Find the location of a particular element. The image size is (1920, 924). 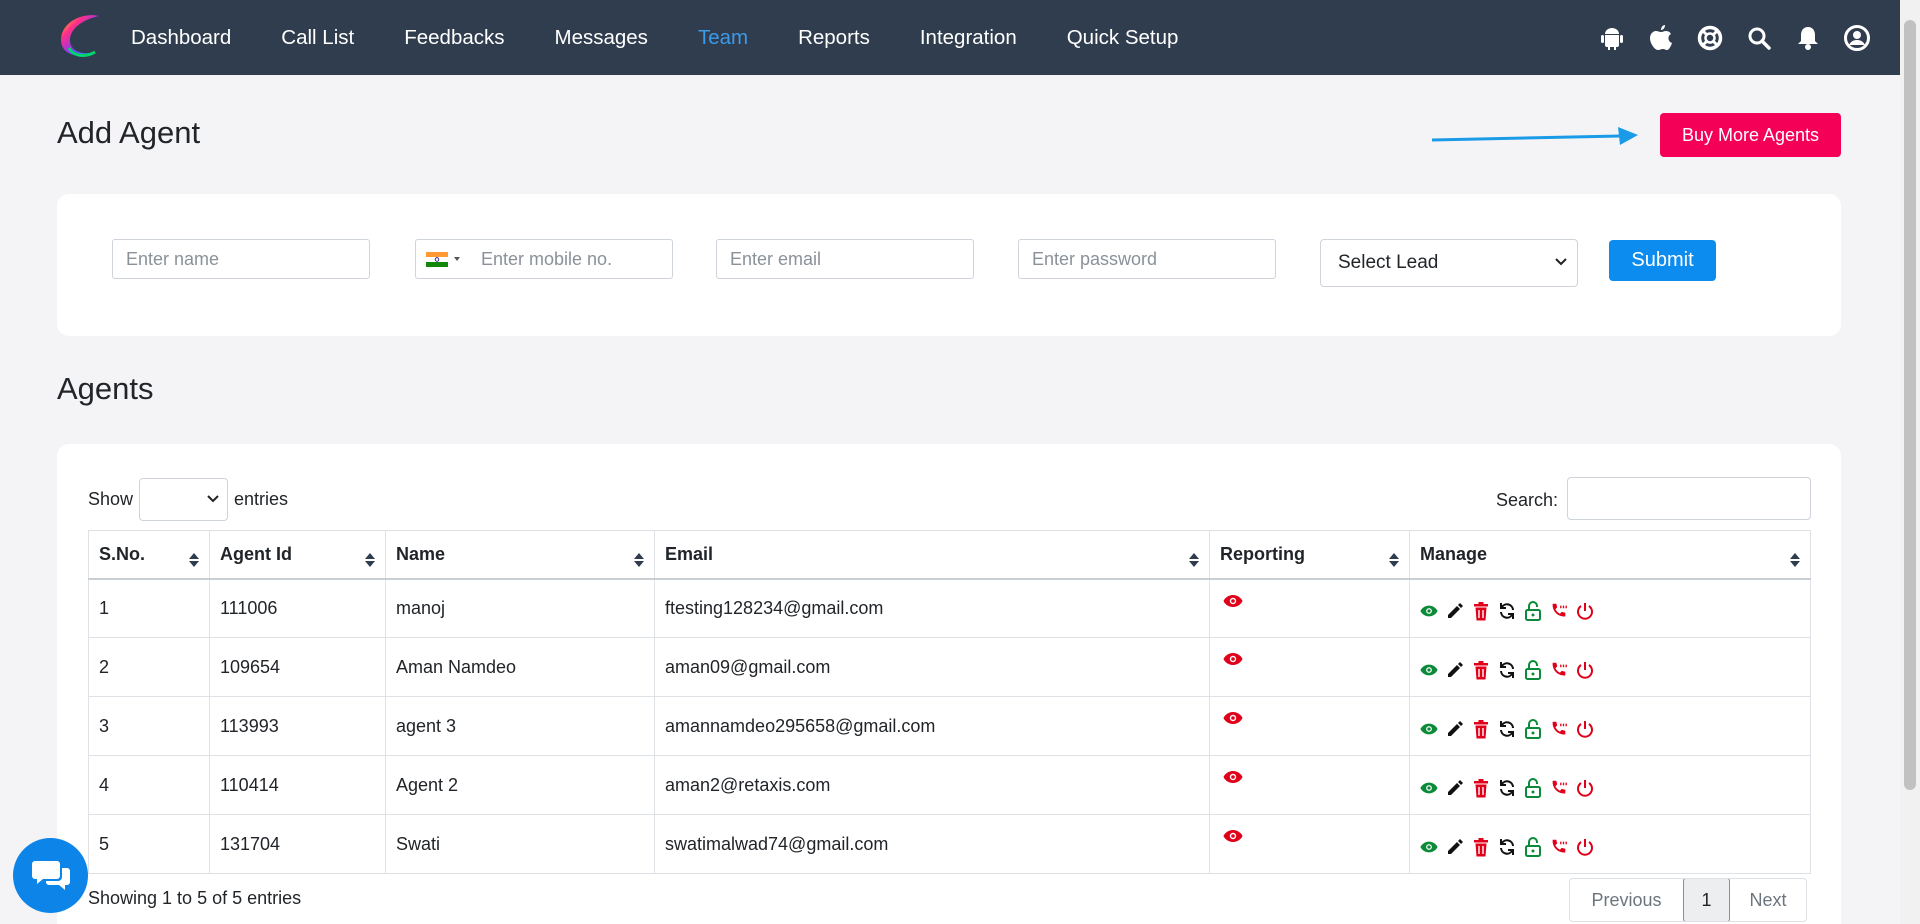

cell-sno: 3 is located at coordinates (149, 726).